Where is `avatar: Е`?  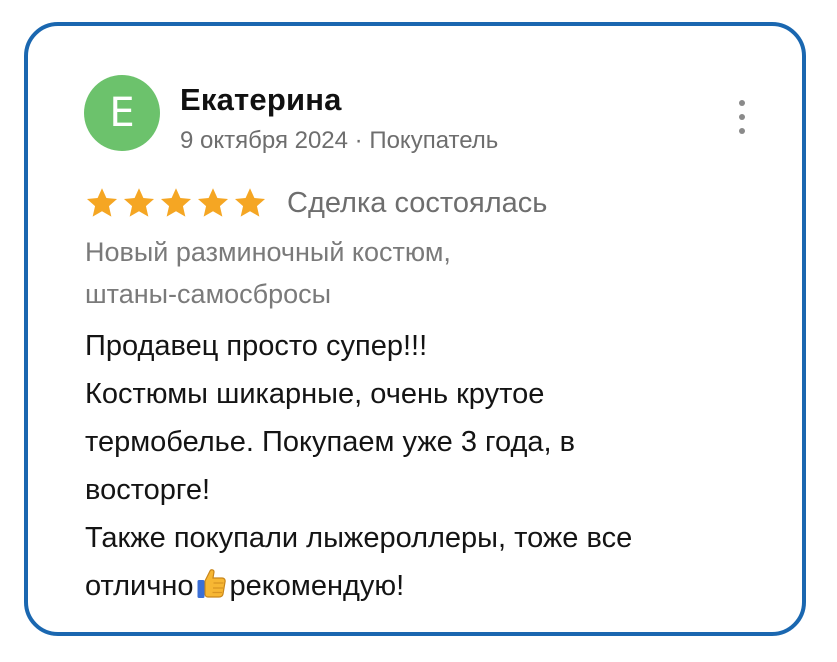 avatar: Е is located at coordinates (122, 113).